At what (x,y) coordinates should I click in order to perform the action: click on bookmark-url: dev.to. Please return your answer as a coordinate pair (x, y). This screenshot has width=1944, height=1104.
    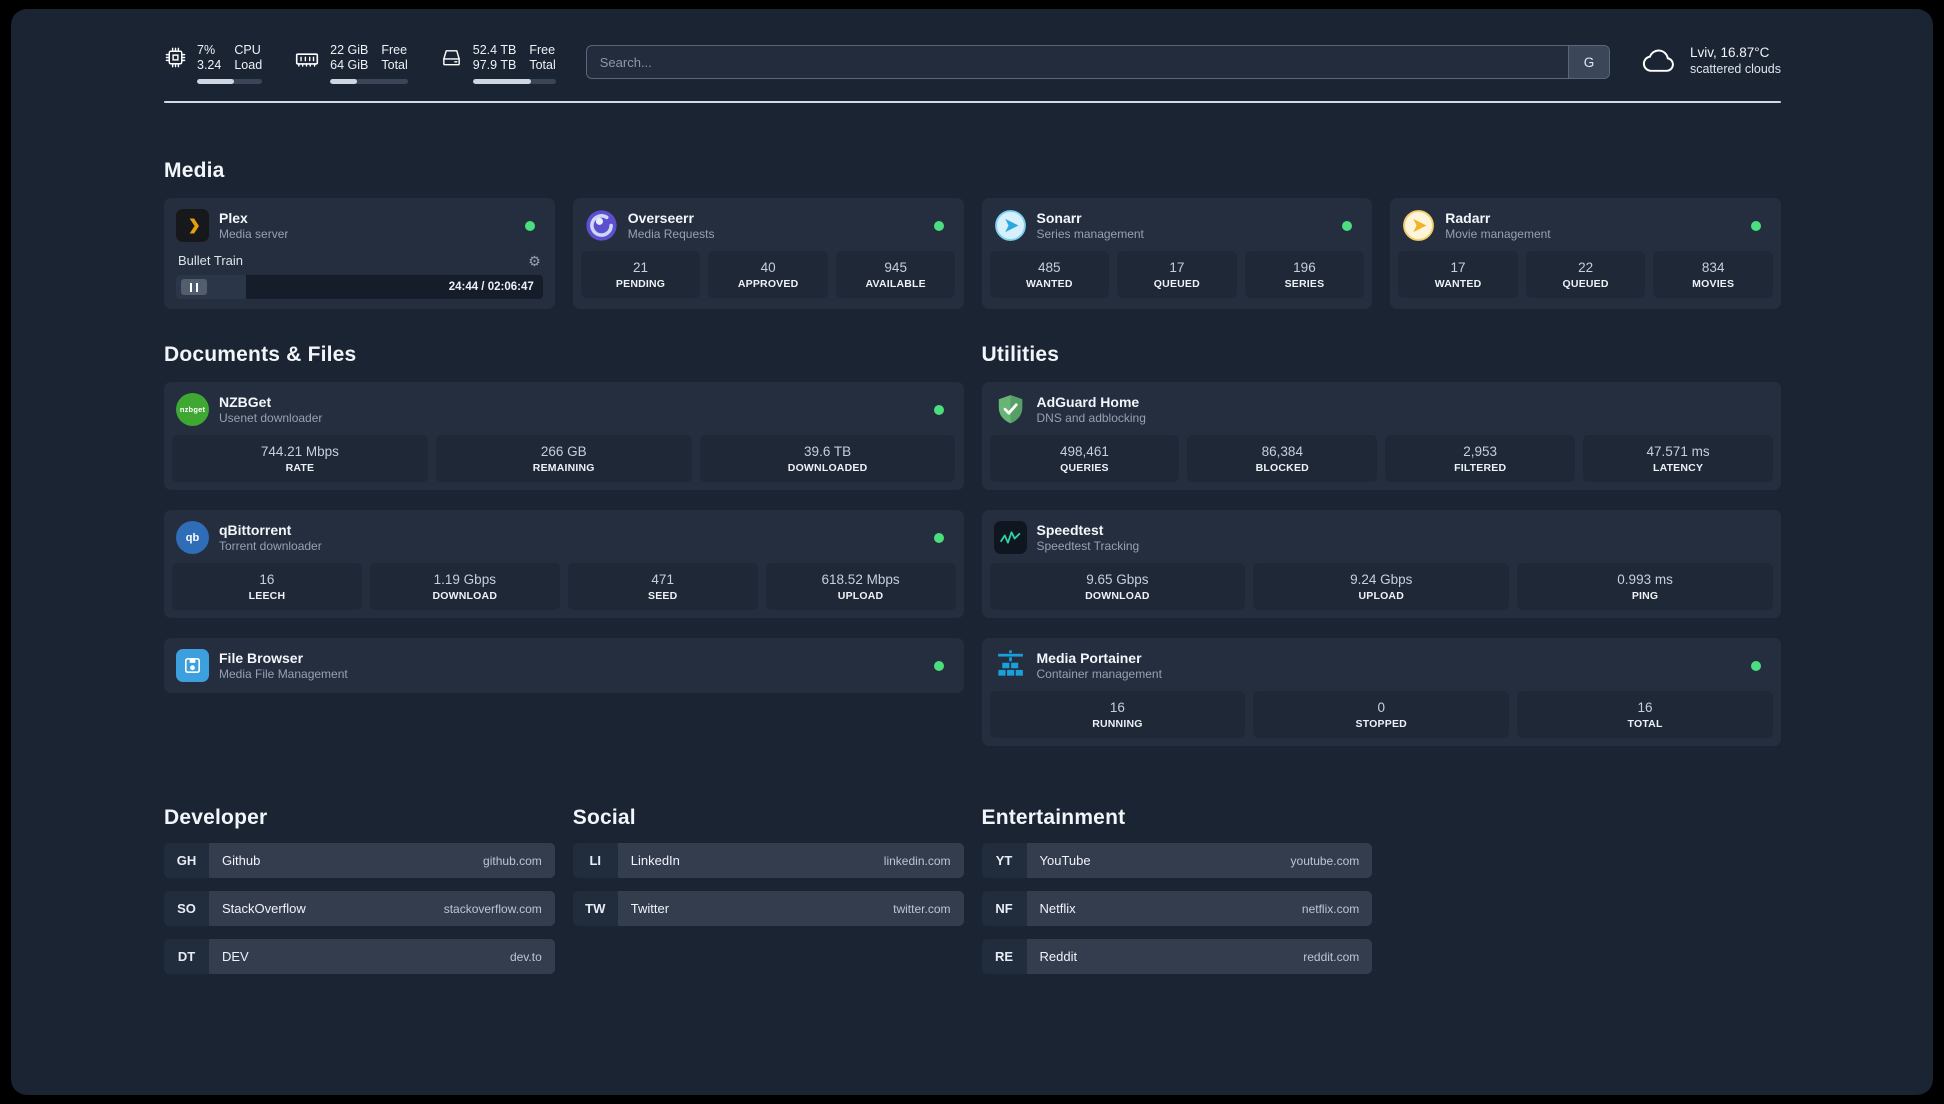
    Looking at the image, I should click on (525, 956).